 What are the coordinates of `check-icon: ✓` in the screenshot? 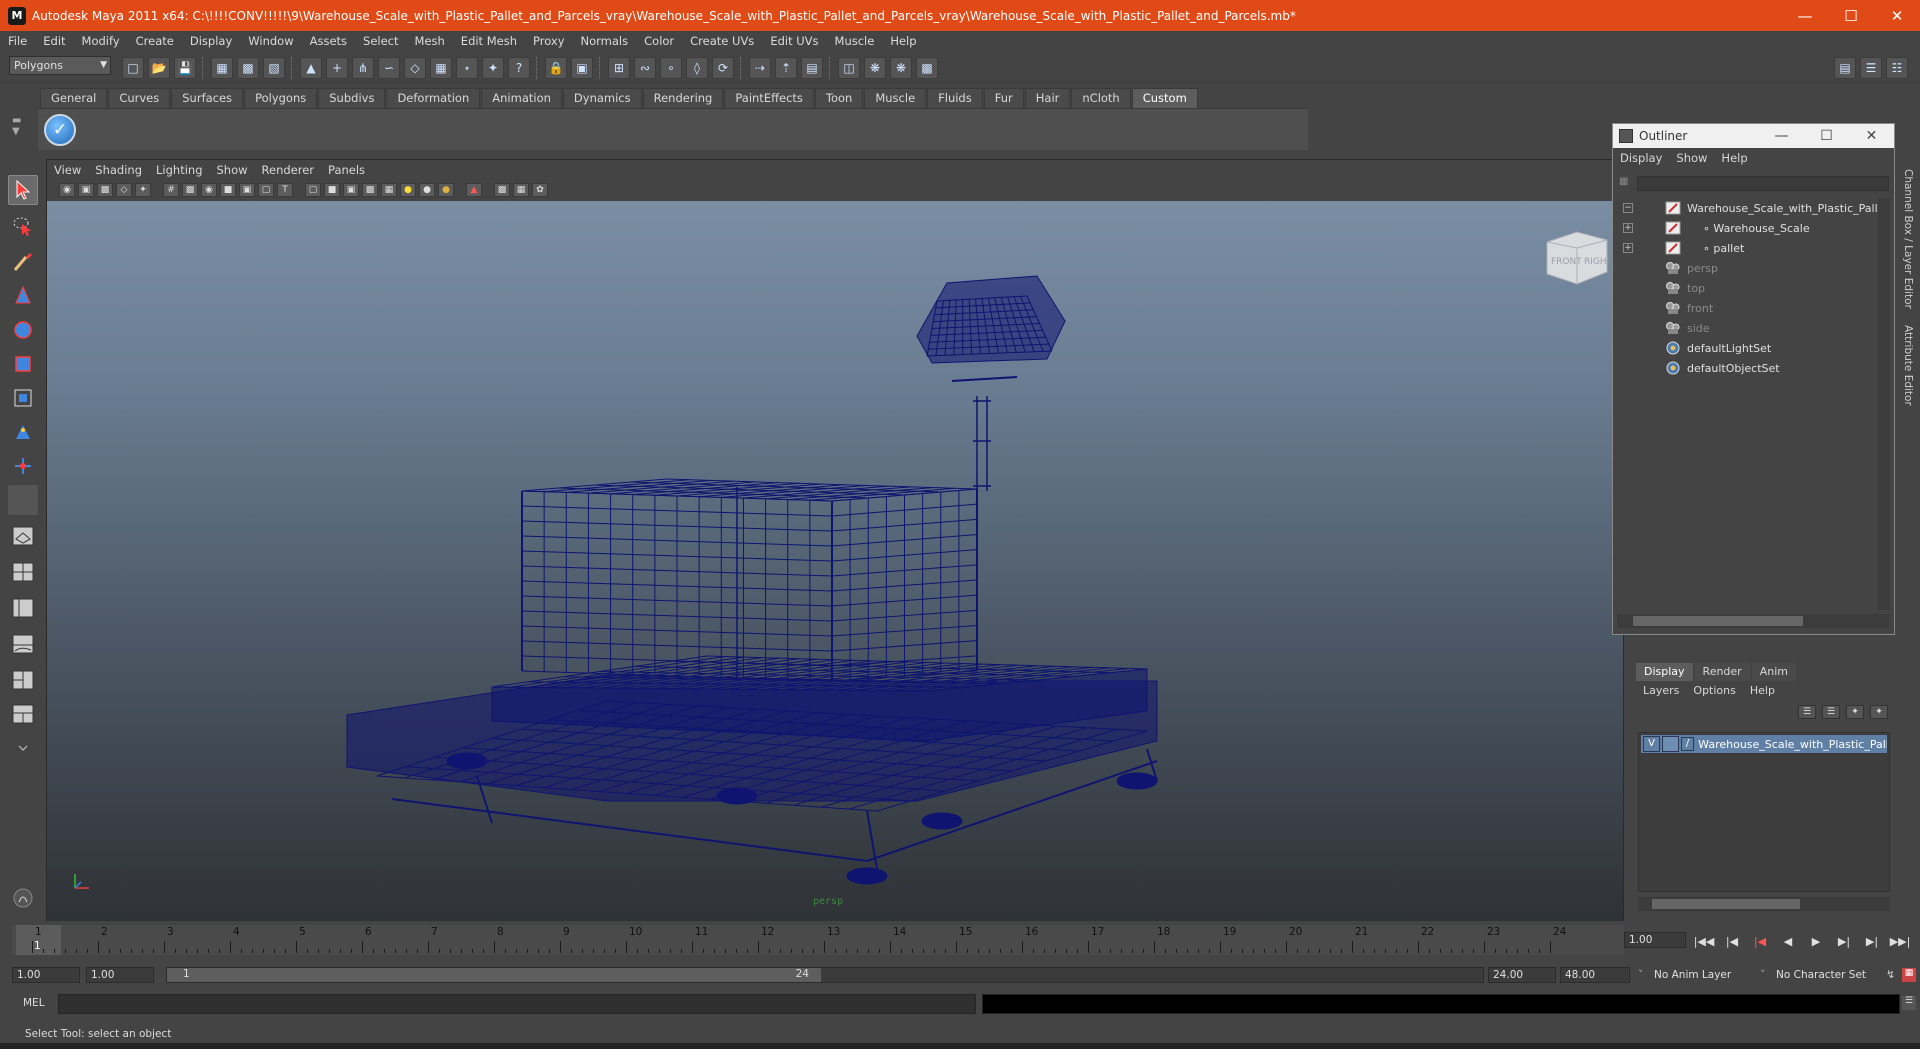 It's located at (60, 130).